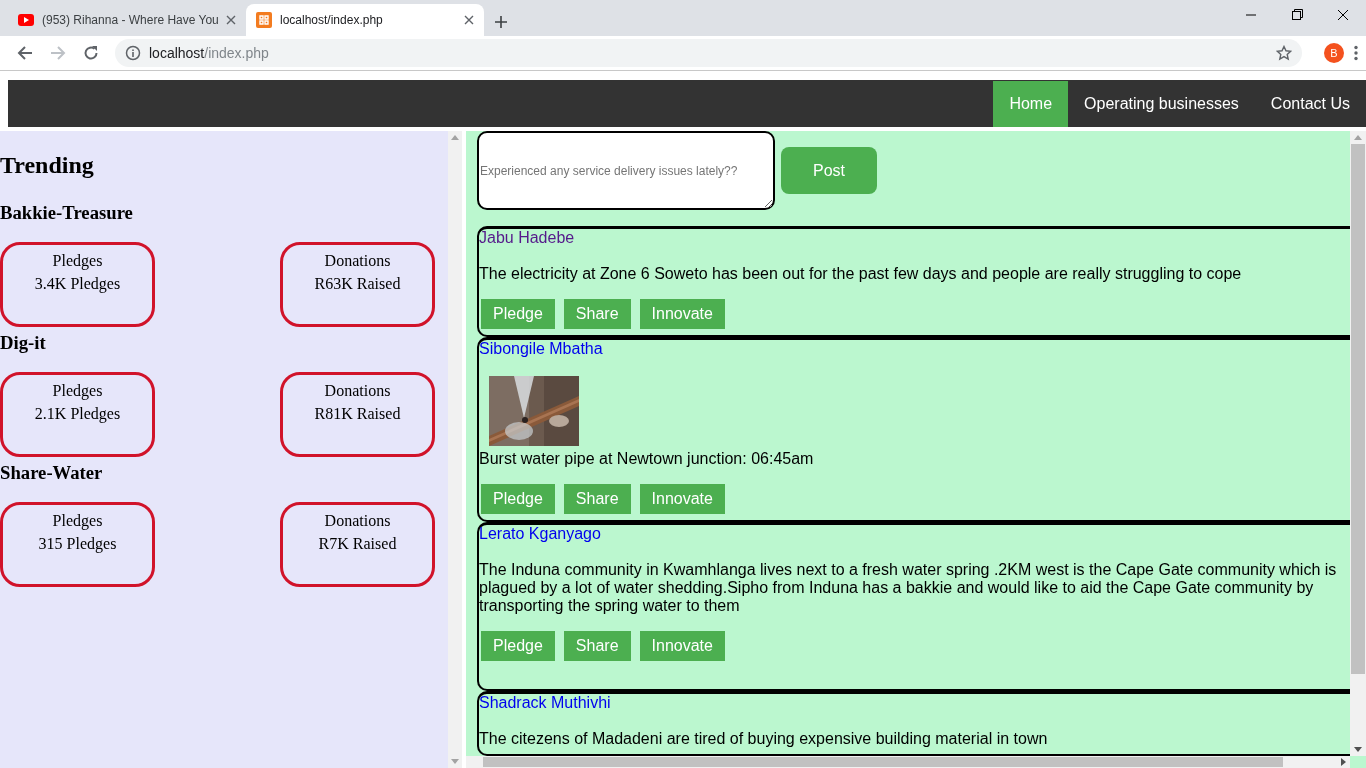 The image size is (1366, 768). What do you see at coordinates (67, 213) in the screenshot?
I see `project-title: Bakkie-Treasure` at bounding box center [67, 213].